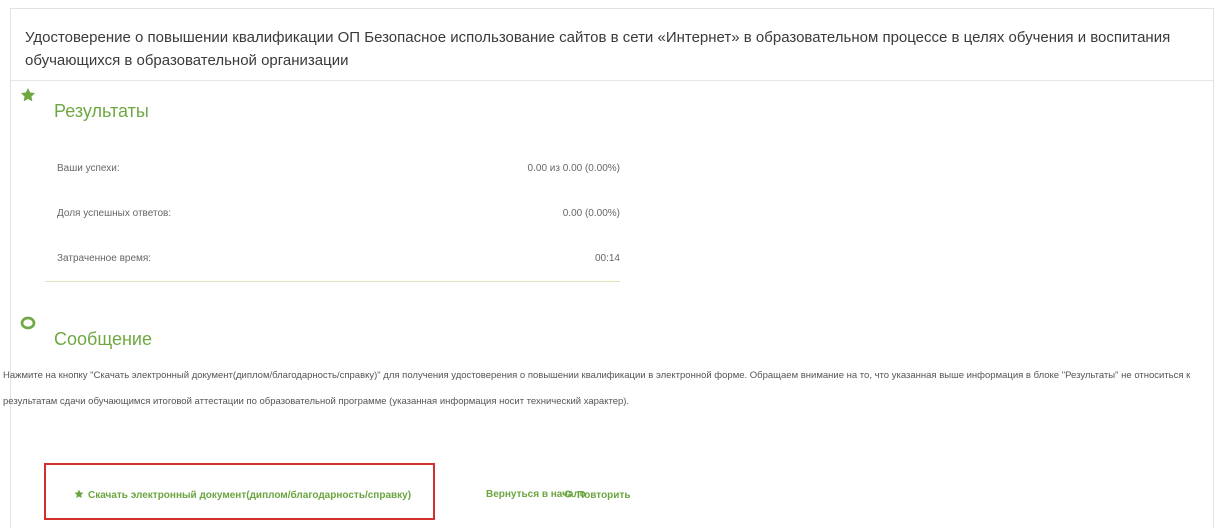  I want to click on result-value: 0.00 из 0.00 (0.00%), so click(573, 168).